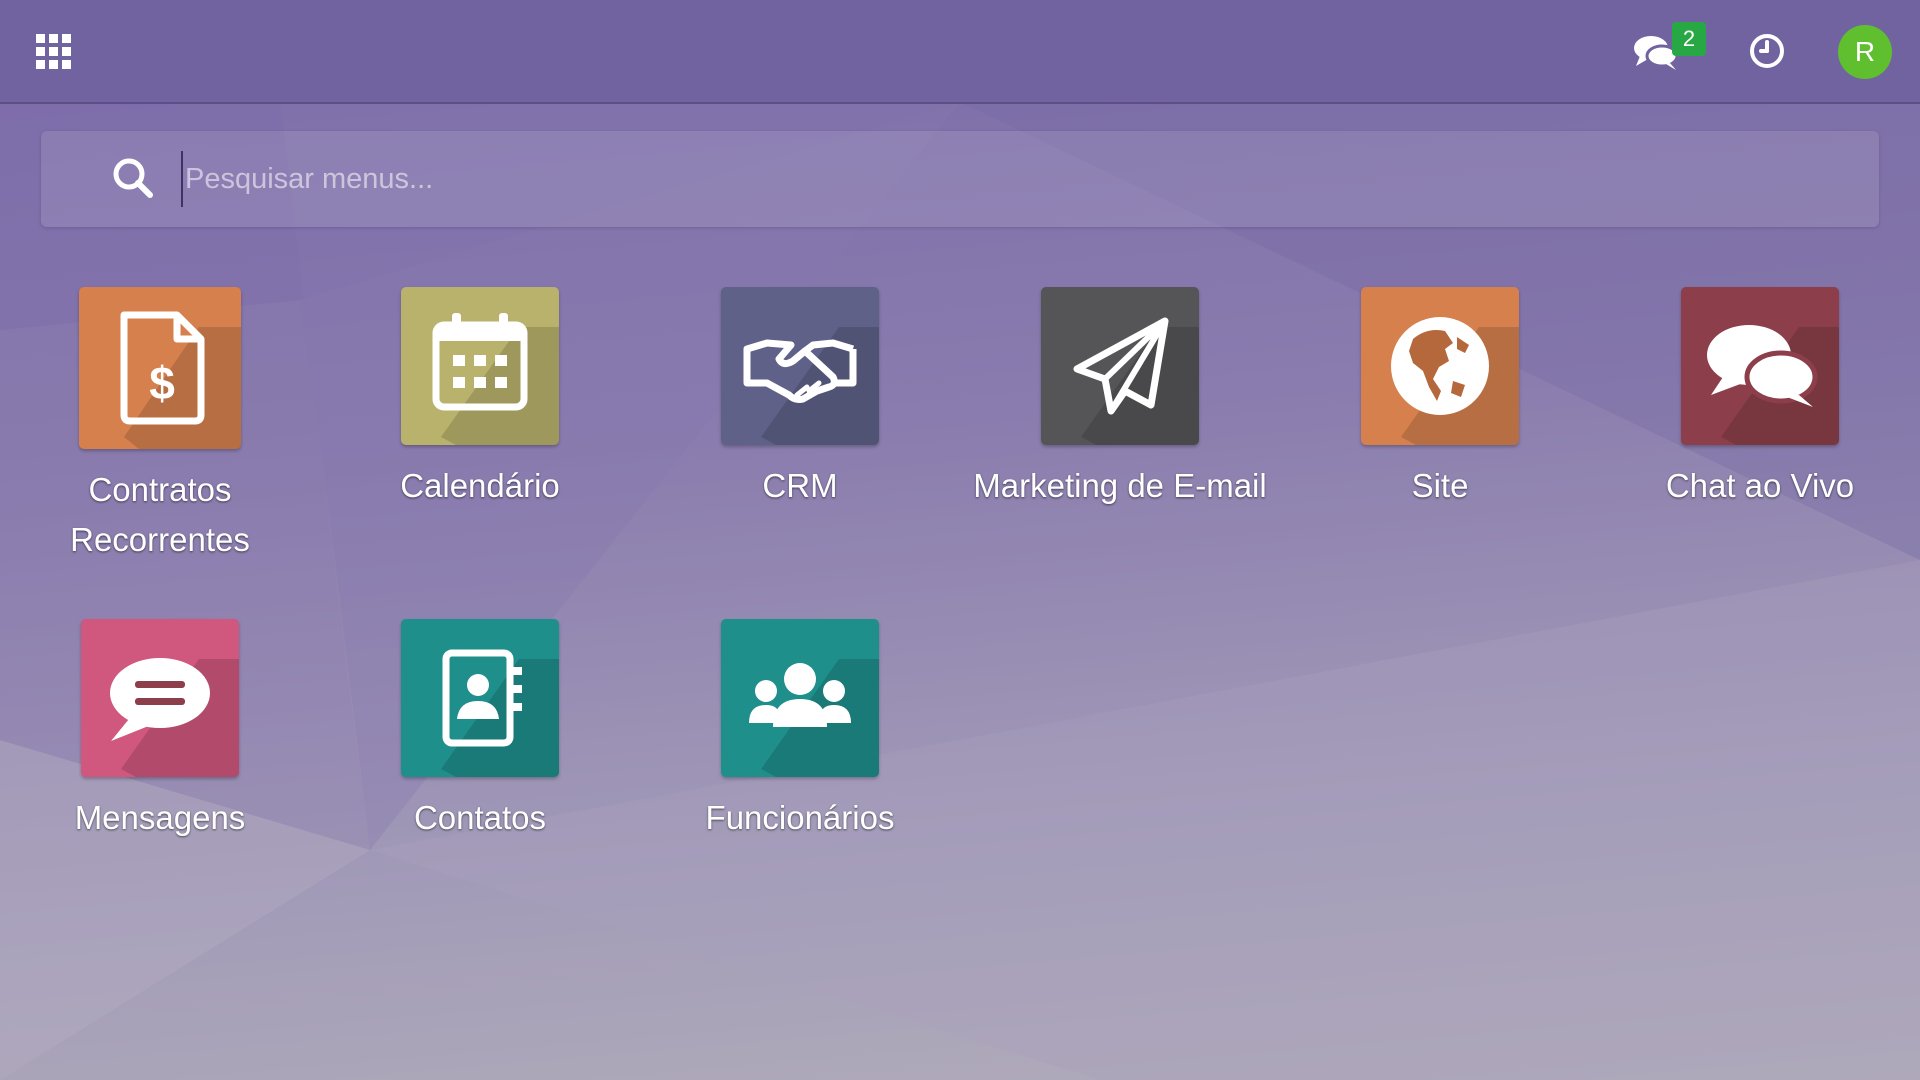 The height and width of the screenshot is (1080, 1920). I want to click on app-label: Marketing de E-mail, so click(1120, 485).